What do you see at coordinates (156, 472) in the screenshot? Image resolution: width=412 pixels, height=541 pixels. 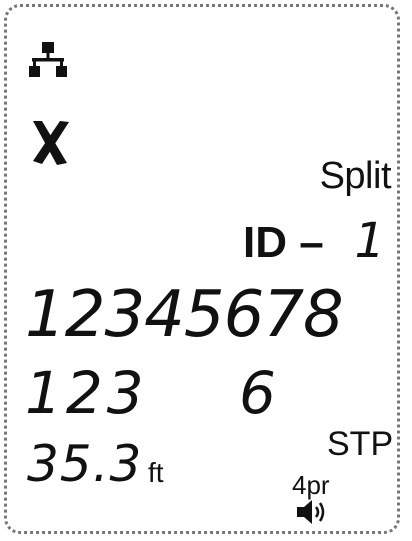 I see `length-unit: ft` at bounding box center [156, 472].